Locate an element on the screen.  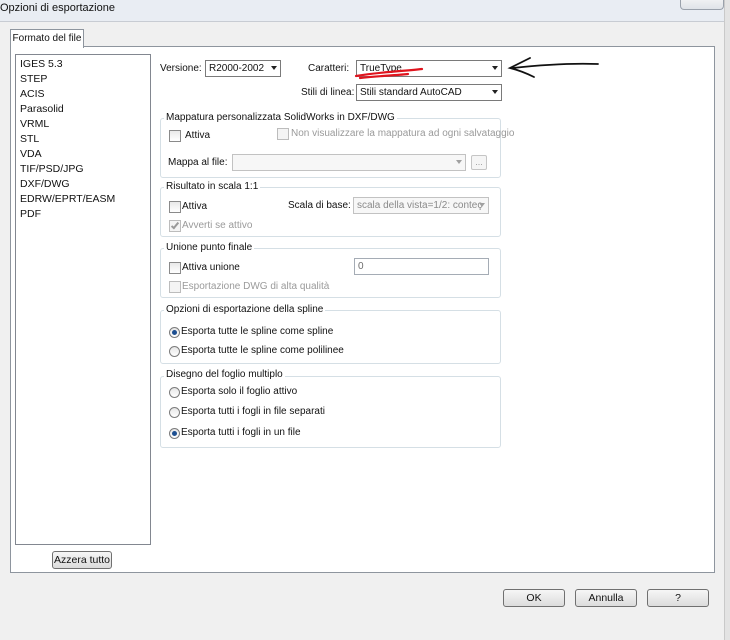
group-title: Risultato in scala 1:1 is located at coordinates (212, 186).